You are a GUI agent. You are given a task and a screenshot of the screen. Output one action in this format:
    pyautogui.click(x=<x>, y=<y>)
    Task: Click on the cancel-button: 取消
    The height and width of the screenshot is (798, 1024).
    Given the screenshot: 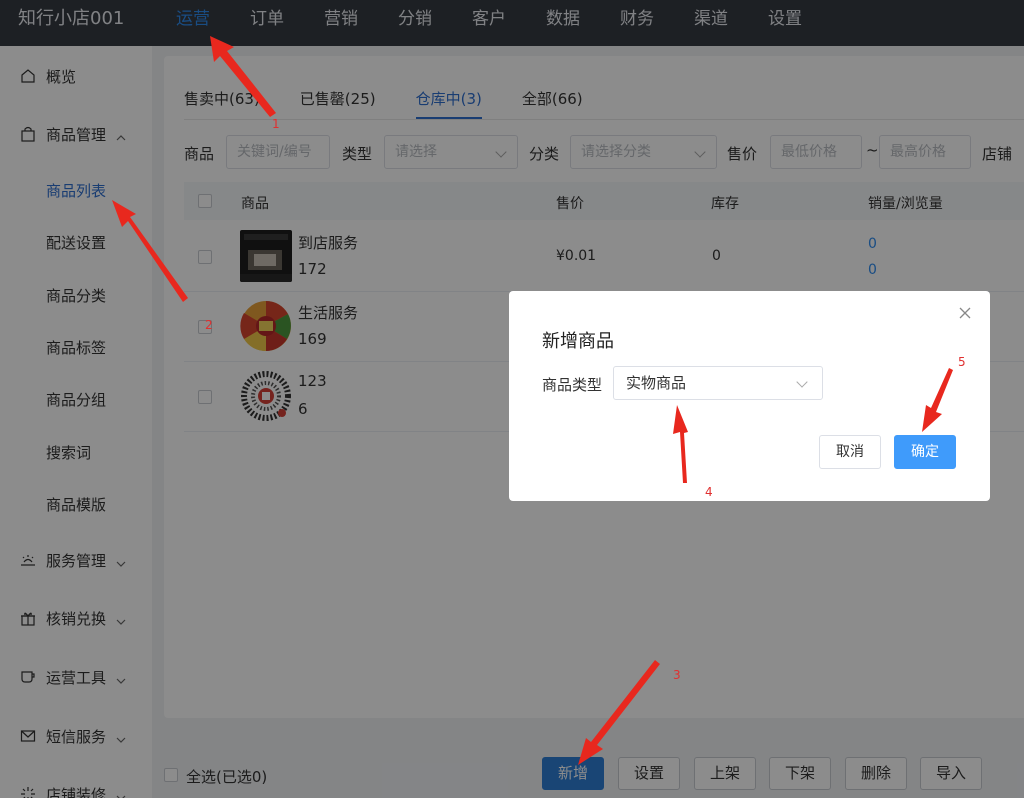 What is the action you would take?
    pyautogui.click(x=850, y=452)
    